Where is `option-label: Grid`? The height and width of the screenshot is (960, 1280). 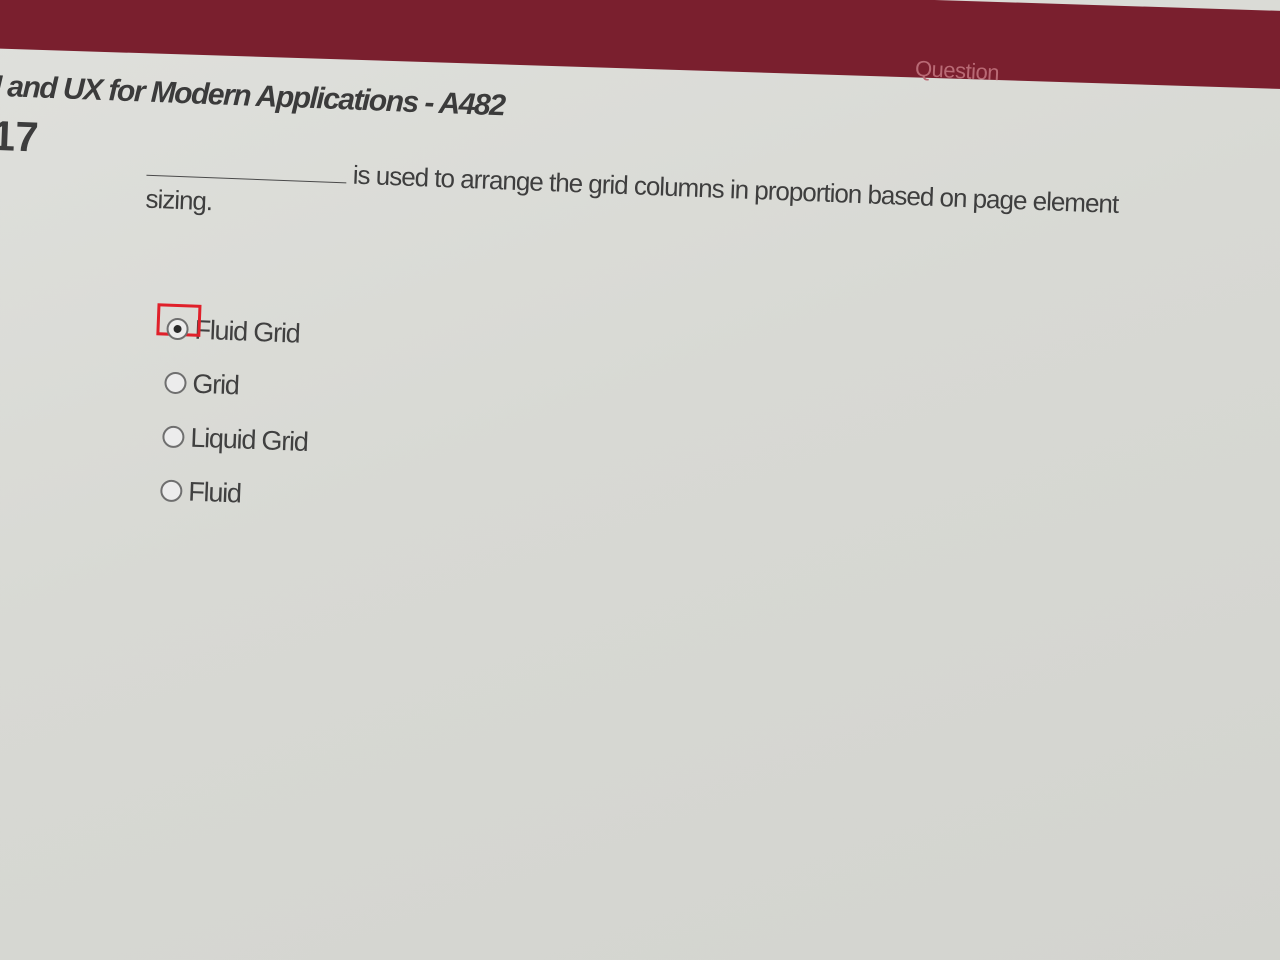
option-label: Grid is located at coordinates (215, 384).